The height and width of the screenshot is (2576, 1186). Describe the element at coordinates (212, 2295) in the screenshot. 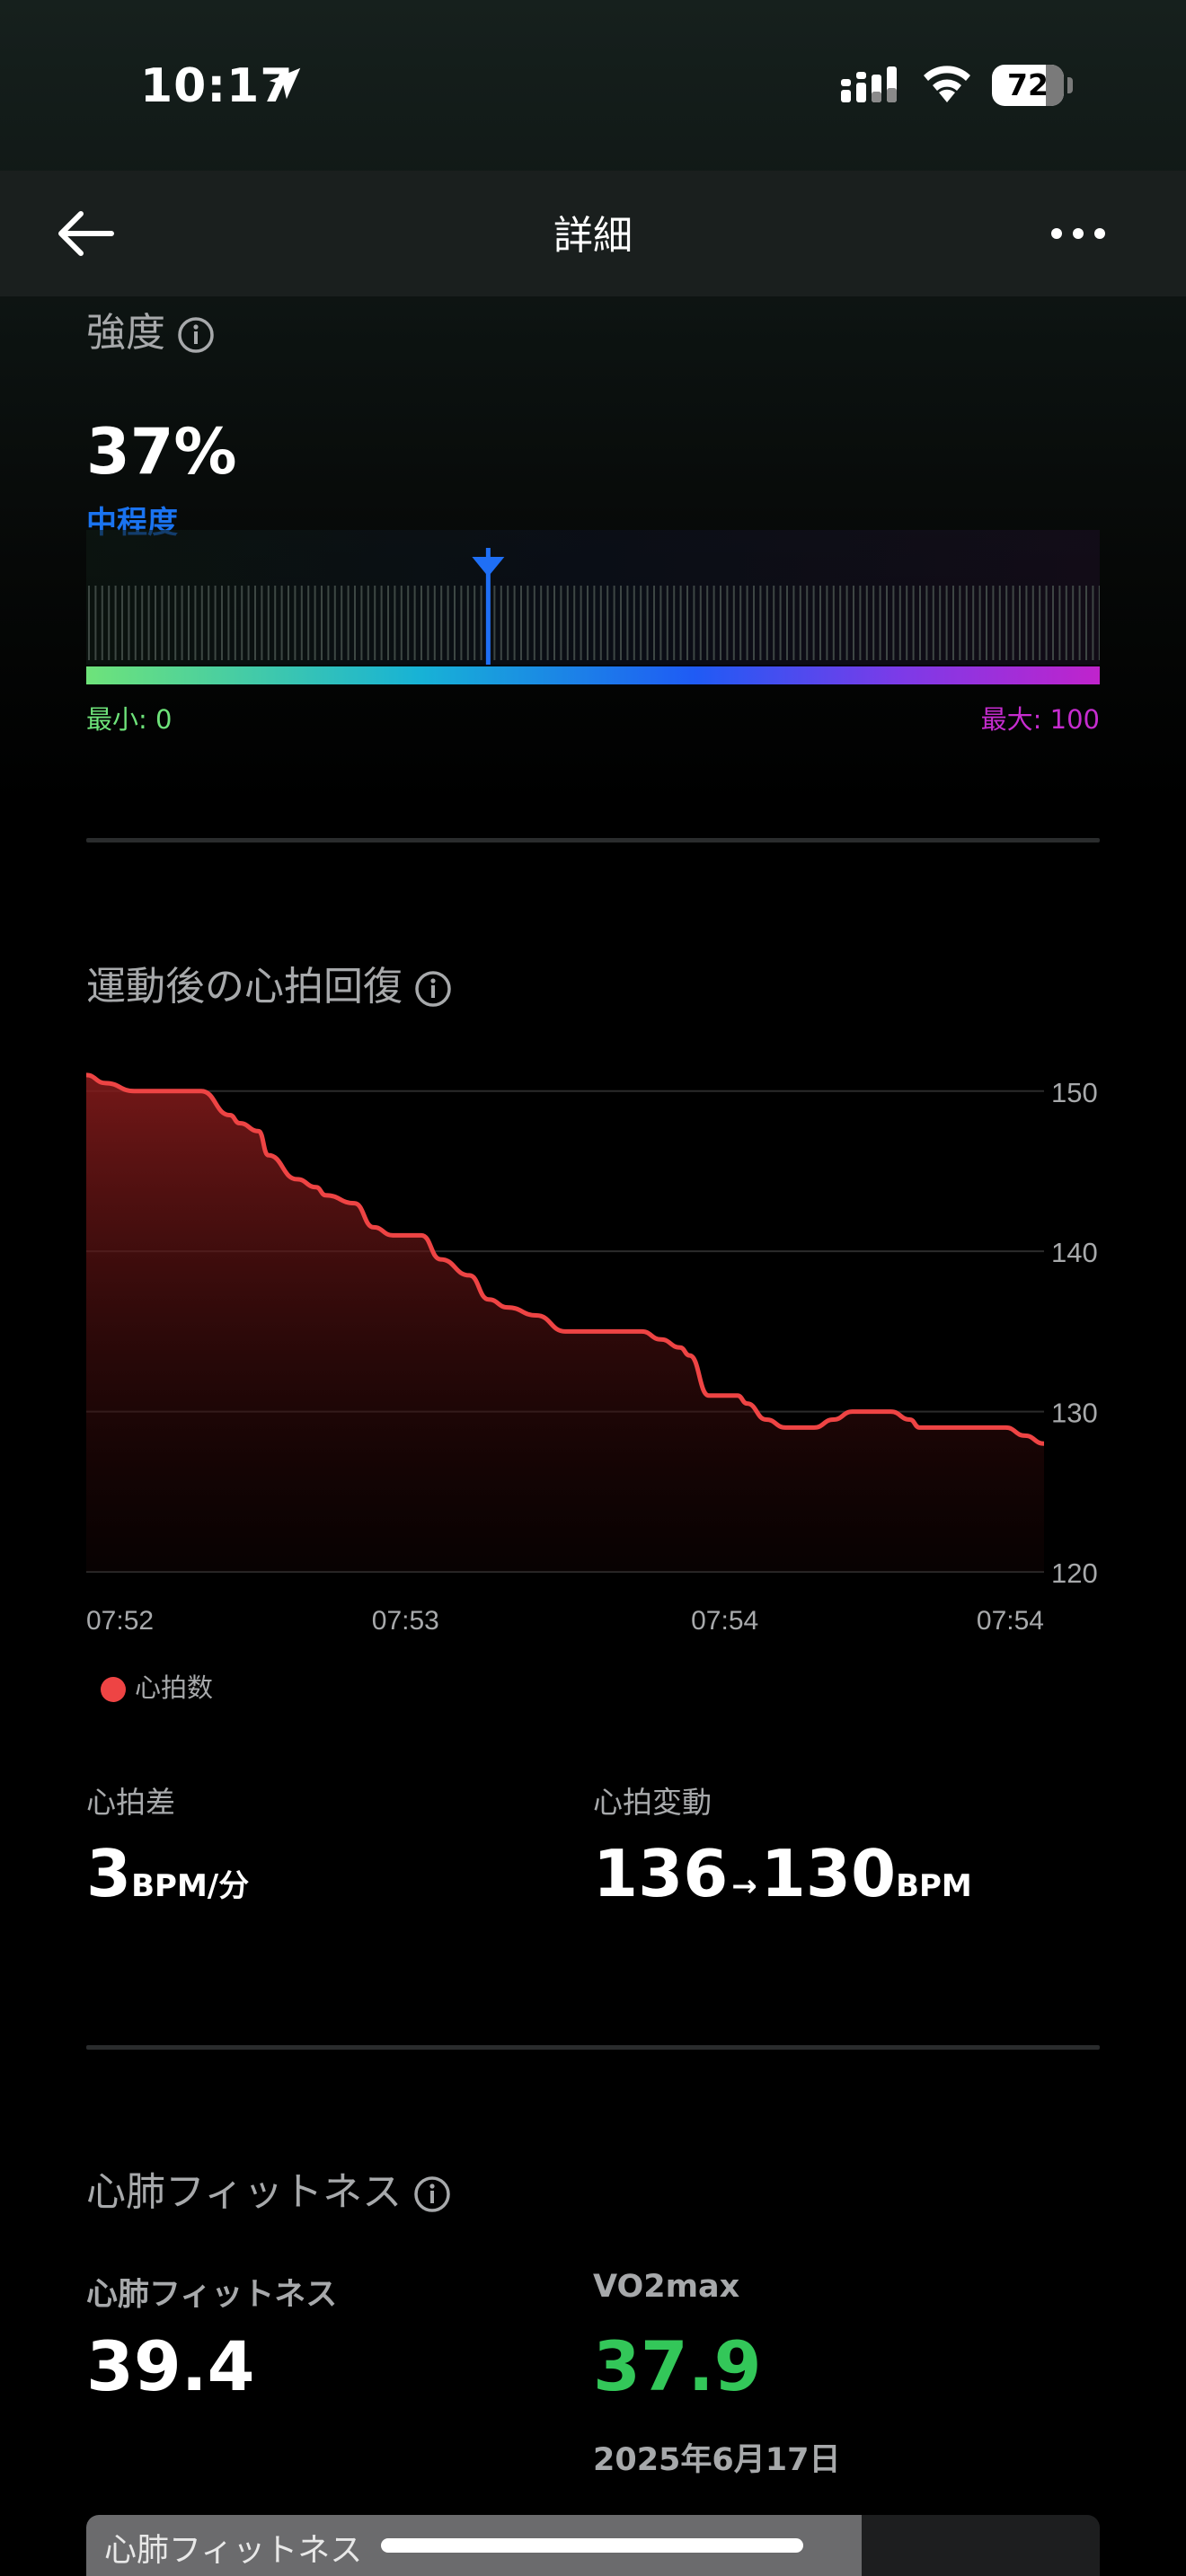

I see `fitness-left-label: 心肺フィットネス` at that location.